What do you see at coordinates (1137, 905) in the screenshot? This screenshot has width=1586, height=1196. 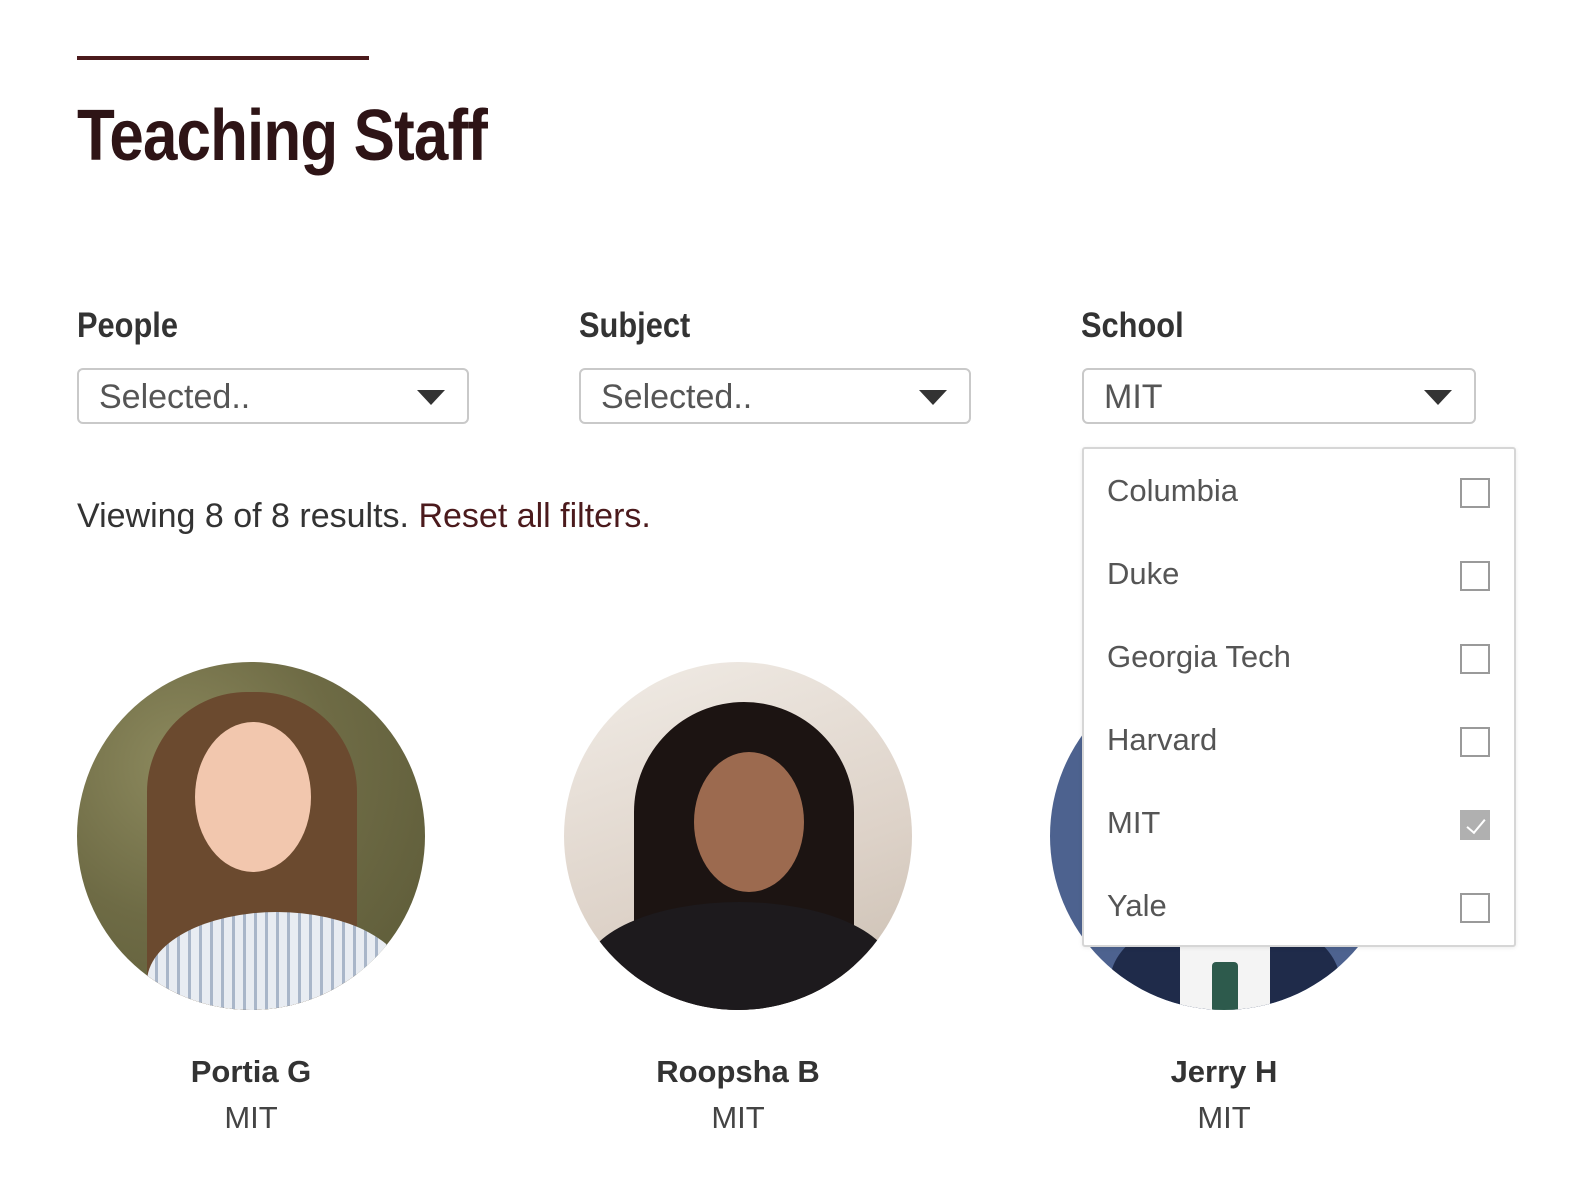 I see `option-label: Yale` at bounding box center [1137, 905].